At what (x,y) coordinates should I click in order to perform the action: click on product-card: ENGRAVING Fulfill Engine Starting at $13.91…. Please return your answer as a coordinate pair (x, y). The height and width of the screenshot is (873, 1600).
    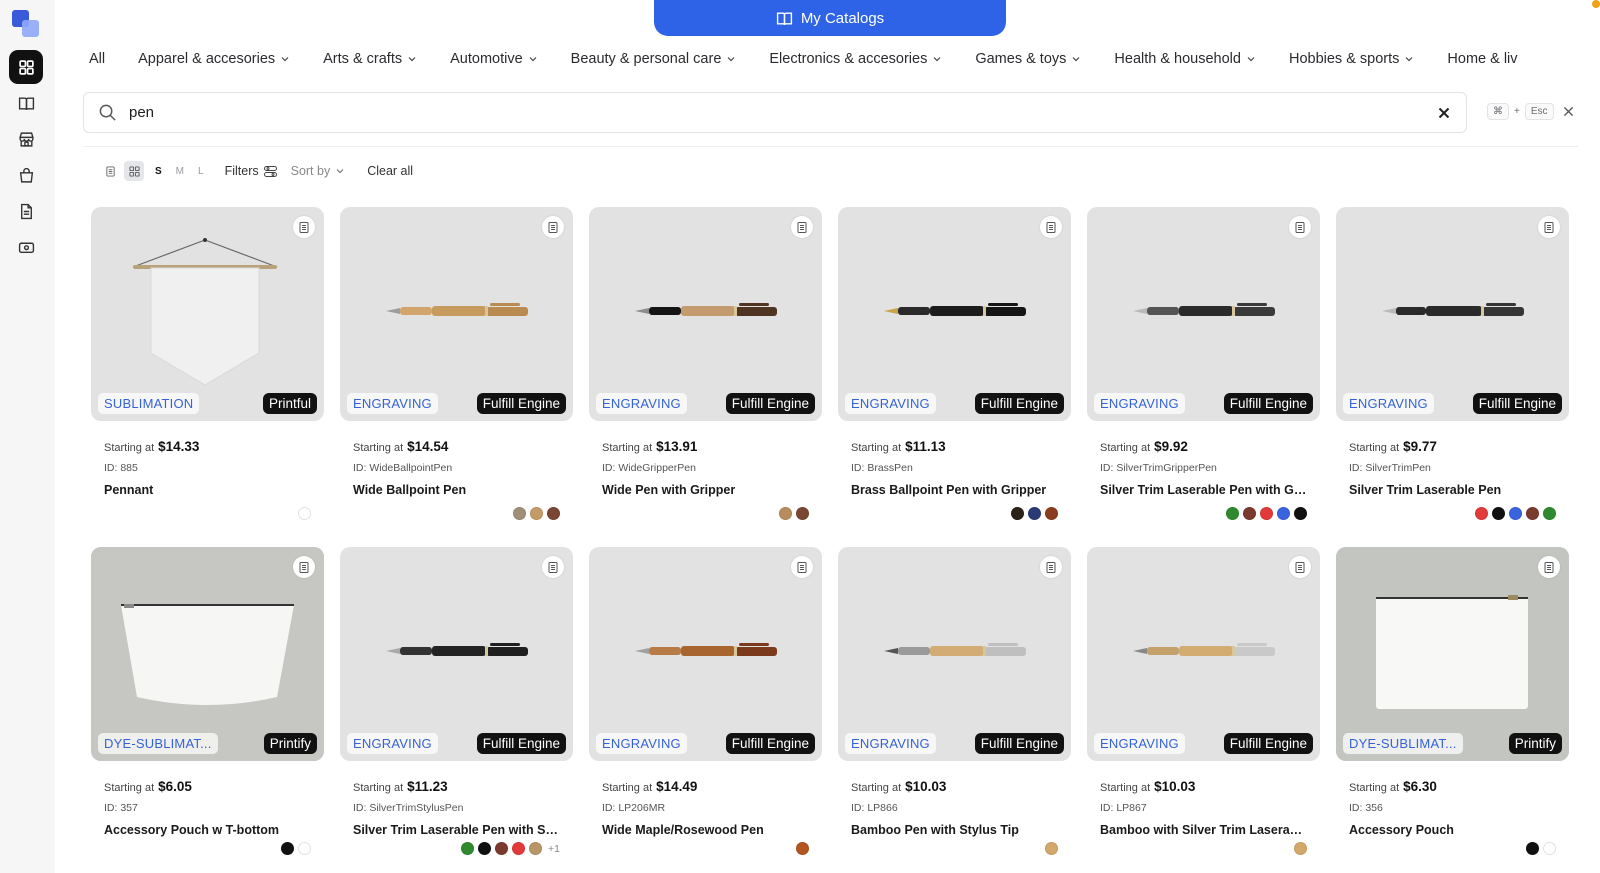
    Looking at the image, I should click on (705, 377).